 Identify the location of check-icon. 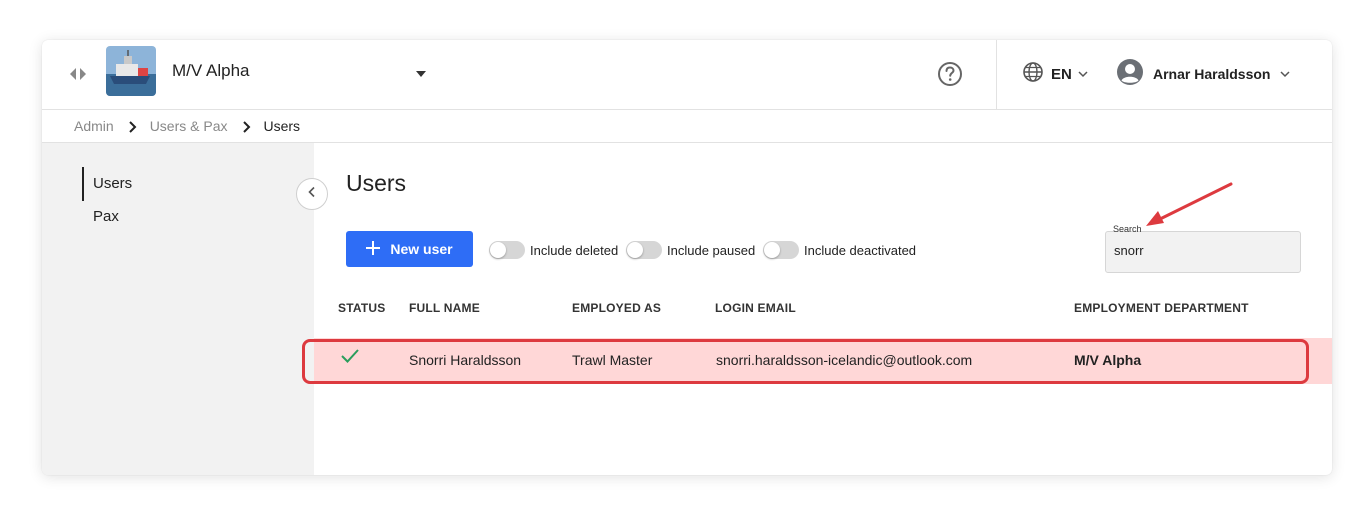
(350, 356).